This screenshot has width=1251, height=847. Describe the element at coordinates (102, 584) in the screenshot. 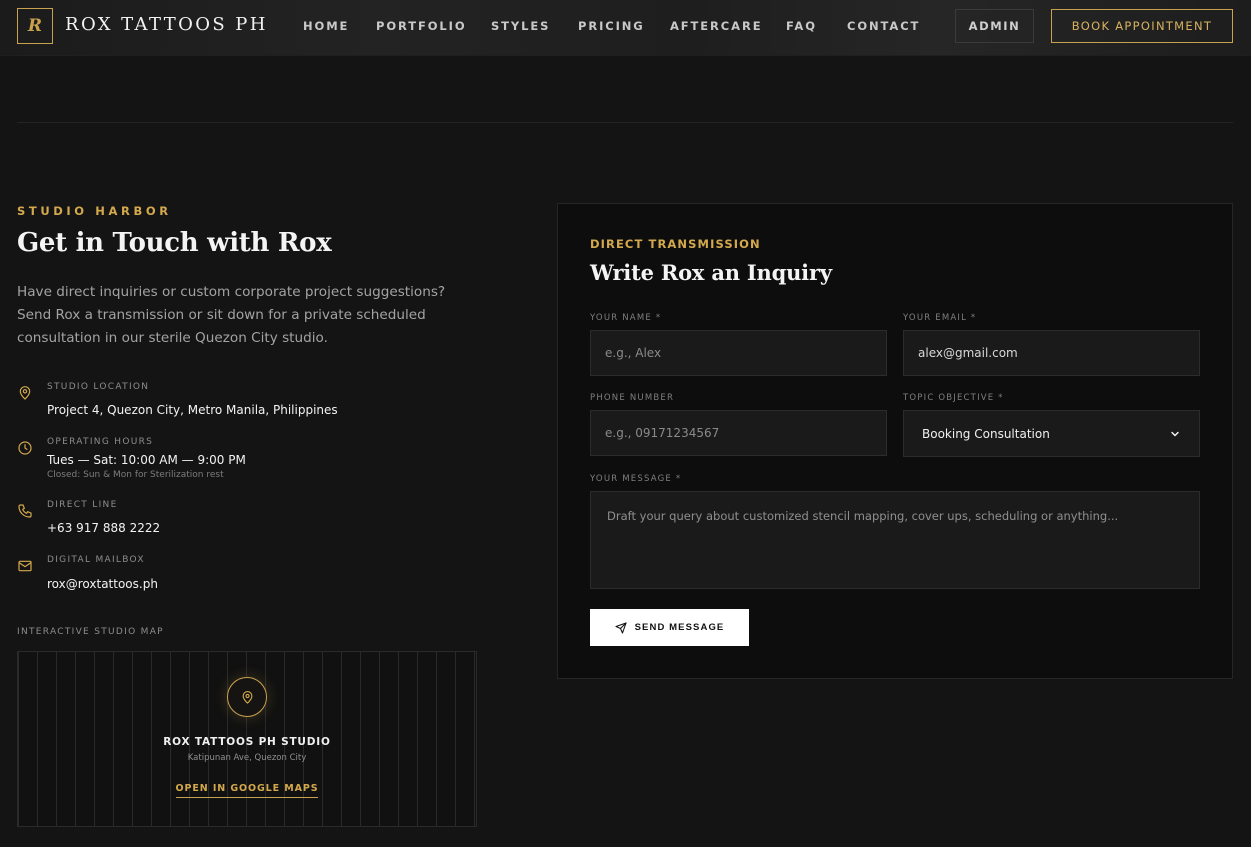

I see `email-value: rox@roxtattoos.ph` at that location.